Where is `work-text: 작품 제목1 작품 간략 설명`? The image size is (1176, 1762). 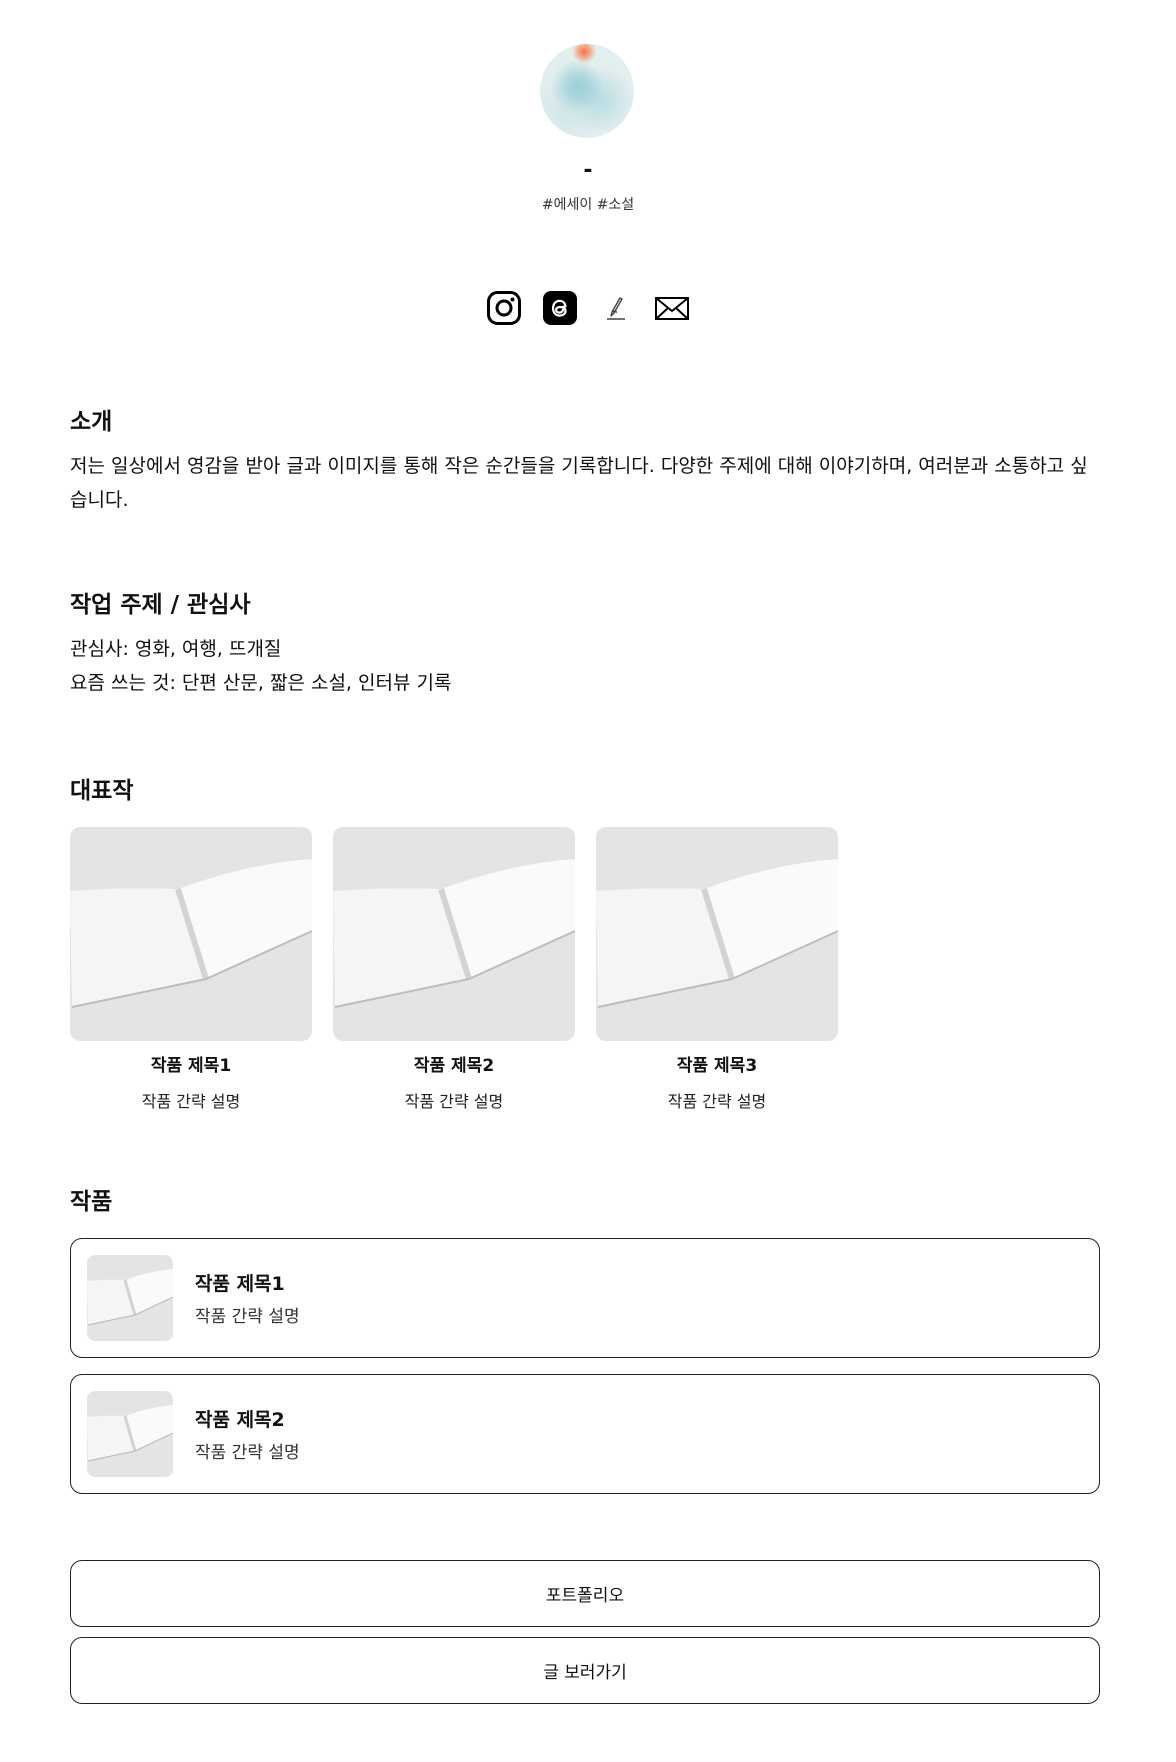
work-text: 작품 제목1 작품 간략 설명 is located at coordinates (247, 1298).